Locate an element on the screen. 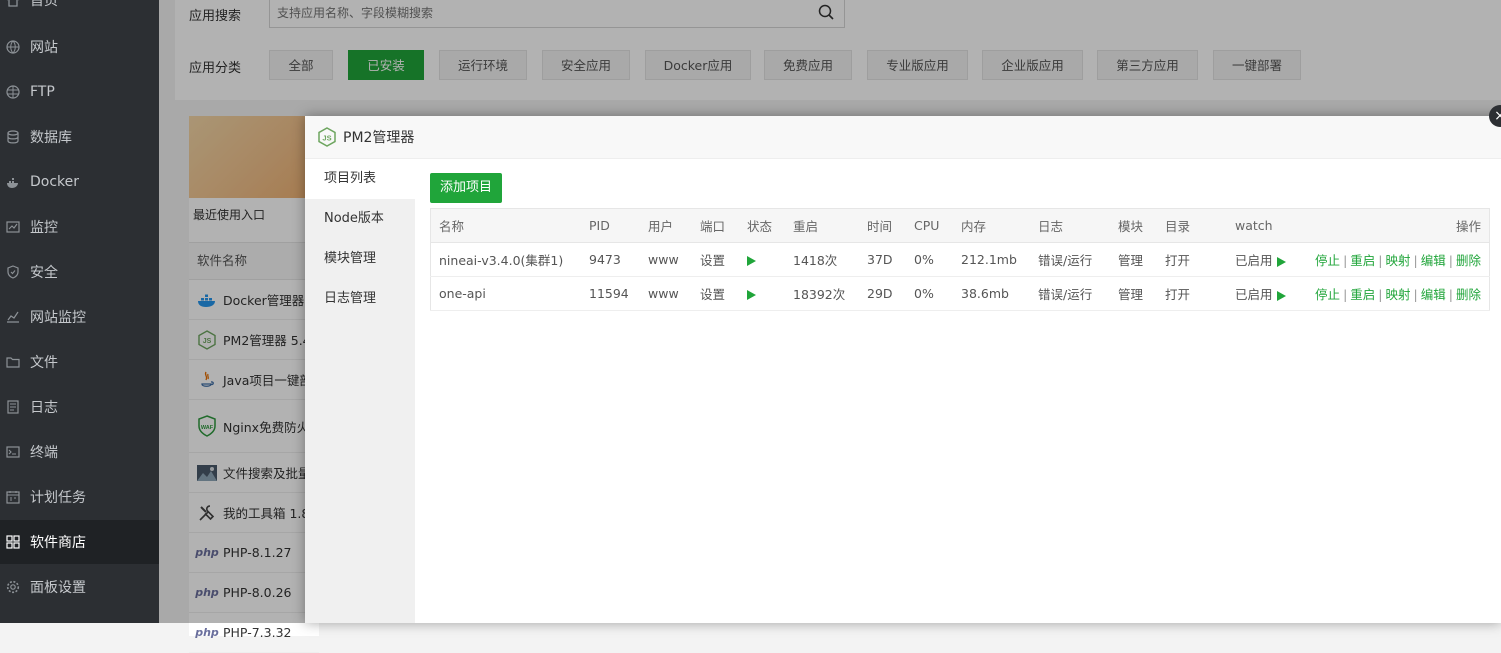 The width and height of the screenshot is (1501, 653). col-watch: watch is located at coordinates (1267, 225).